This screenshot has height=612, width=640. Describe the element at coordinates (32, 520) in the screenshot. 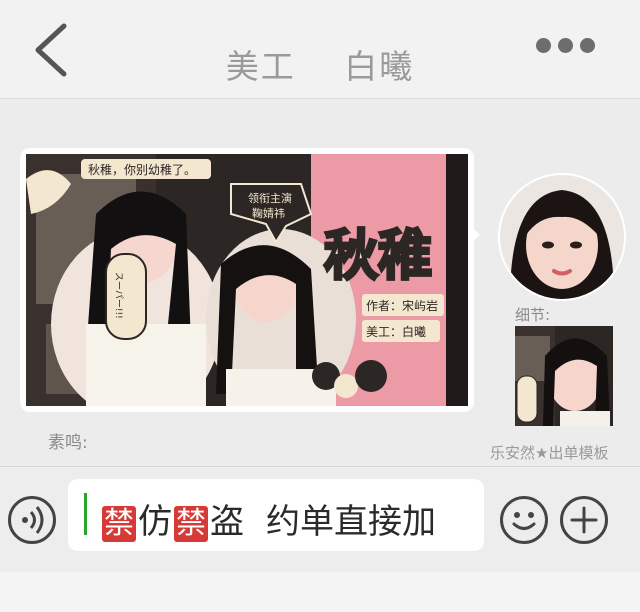

I see `voice-icon` at that location.